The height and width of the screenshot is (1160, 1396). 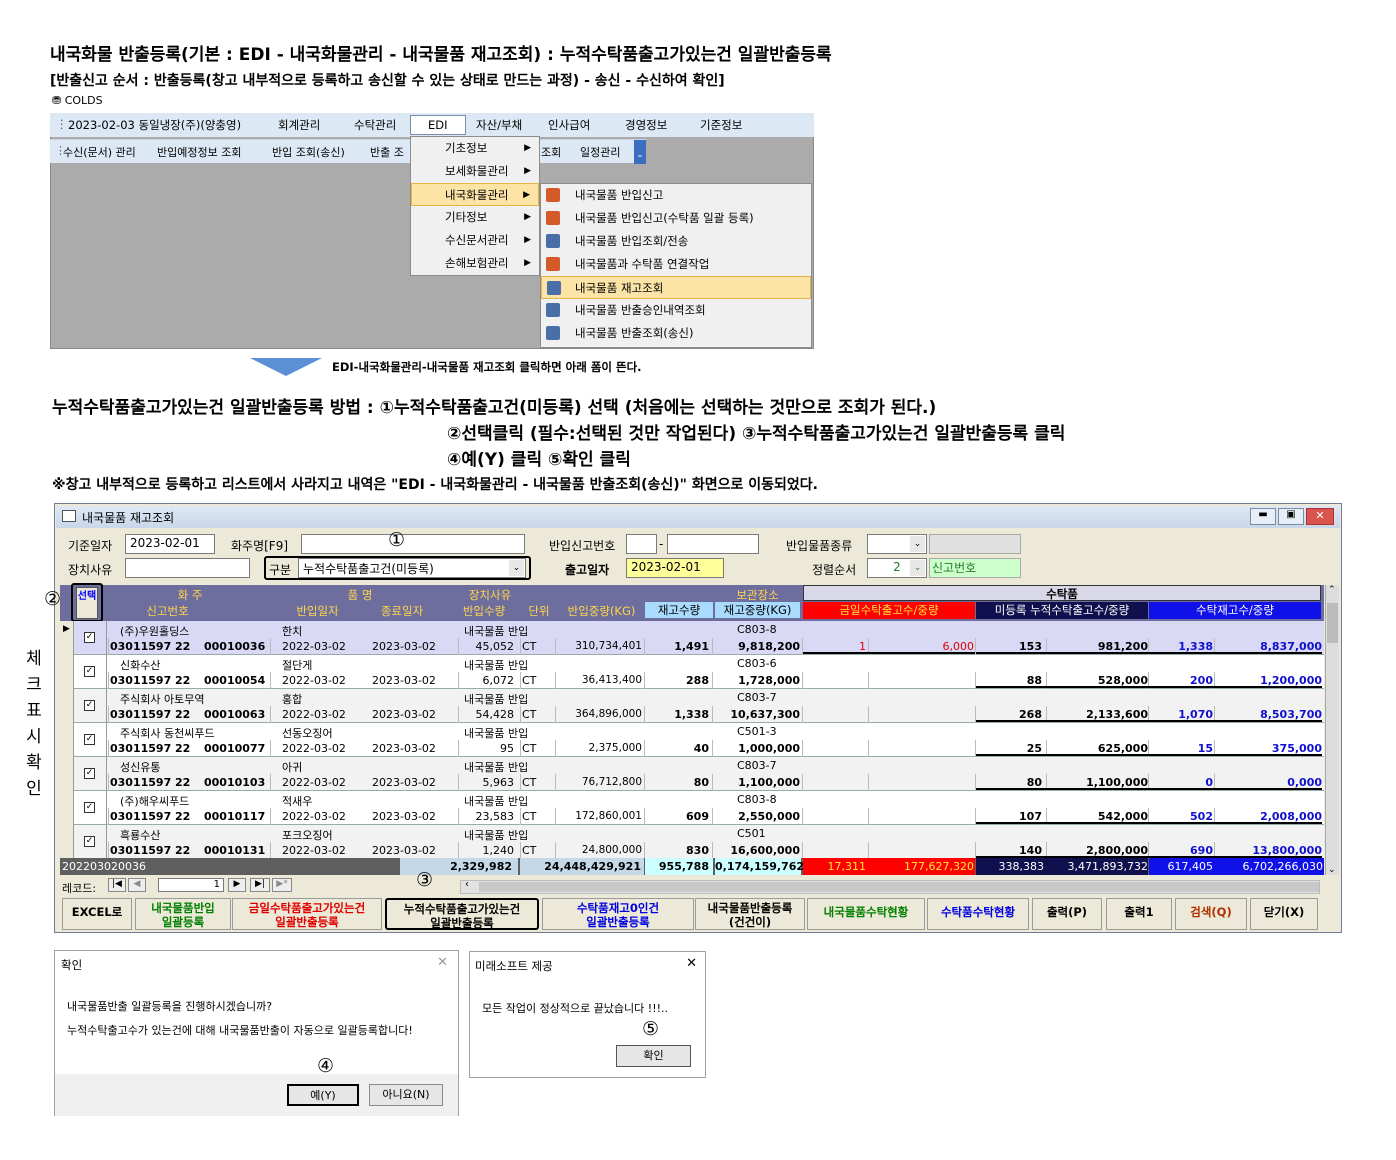 I want to click on prev-record-icon: ◀, so click(x=137, y=885).